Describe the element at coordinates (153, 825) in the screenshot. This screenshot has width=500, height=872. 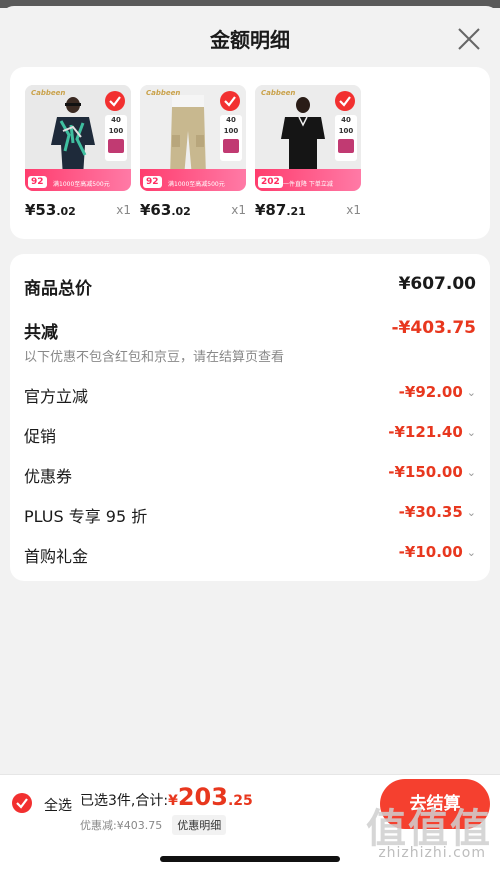
I see `savings-line: 优惠减:¥403.75 优惠明细` at that location.